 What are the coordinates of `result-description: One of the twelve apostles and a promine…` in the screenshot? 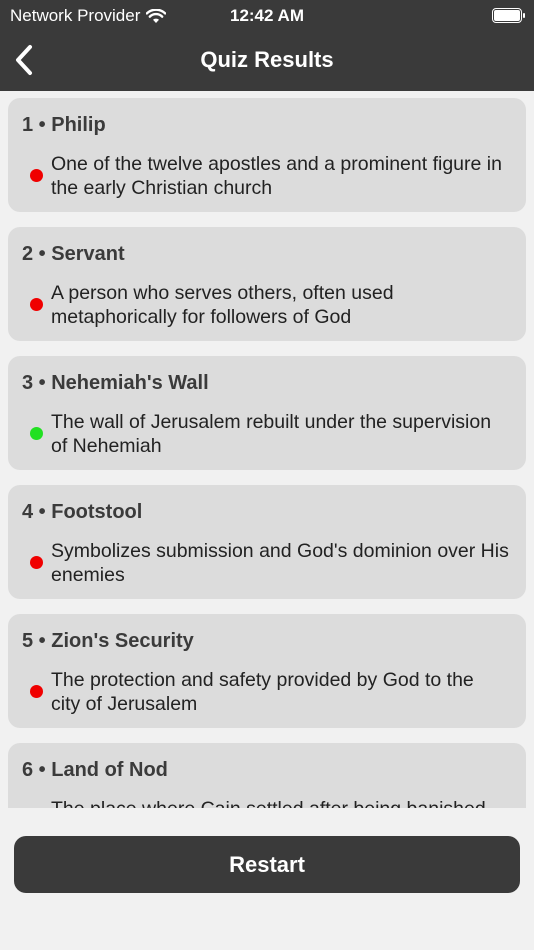 It's located at (292, 176).